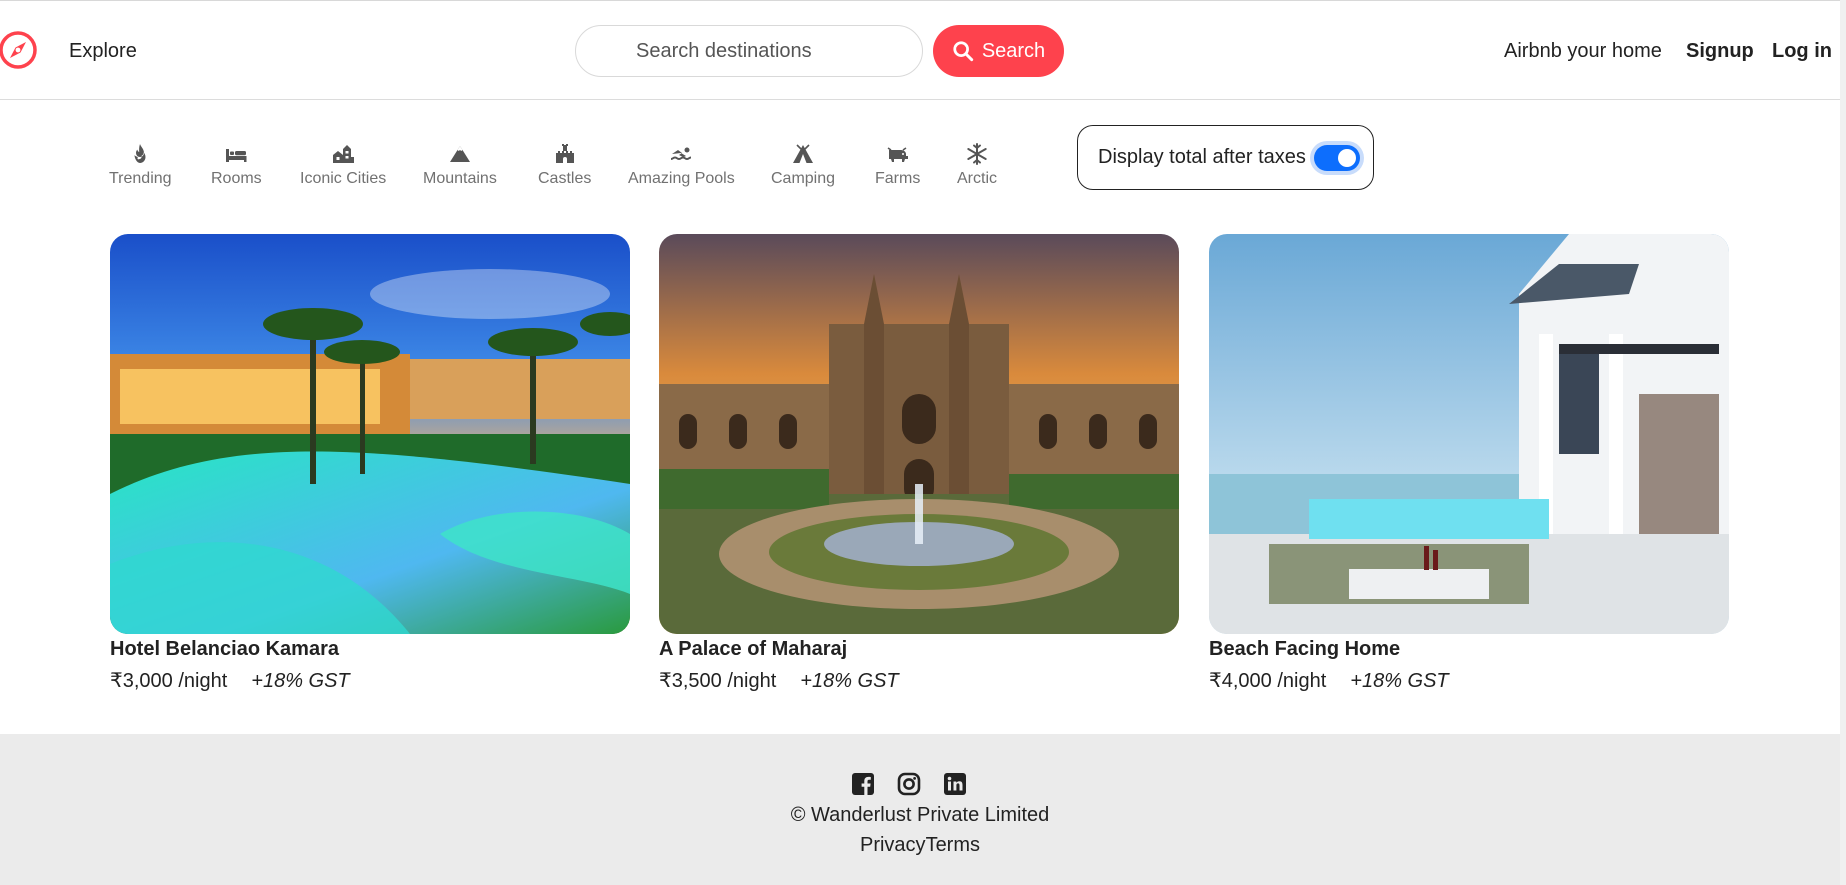 The height and width of the screenshot is (885, 1846). What do you see at coordinates (1304, 649) in the screenshot?
I see `listing-title: Beach Facing Home` at bounding box center [1304, 649].